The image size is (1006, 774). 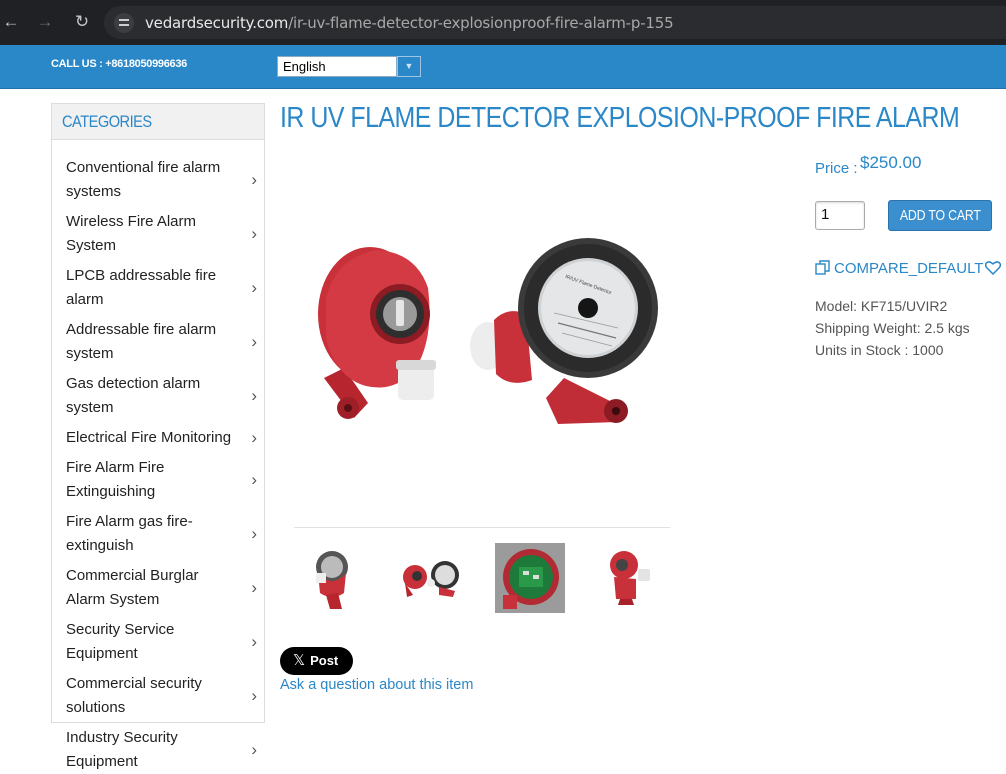 What do you see at coordinates (337, 66) in the screenshot?
I see `language-select: English` at bounding box center [337, 66].